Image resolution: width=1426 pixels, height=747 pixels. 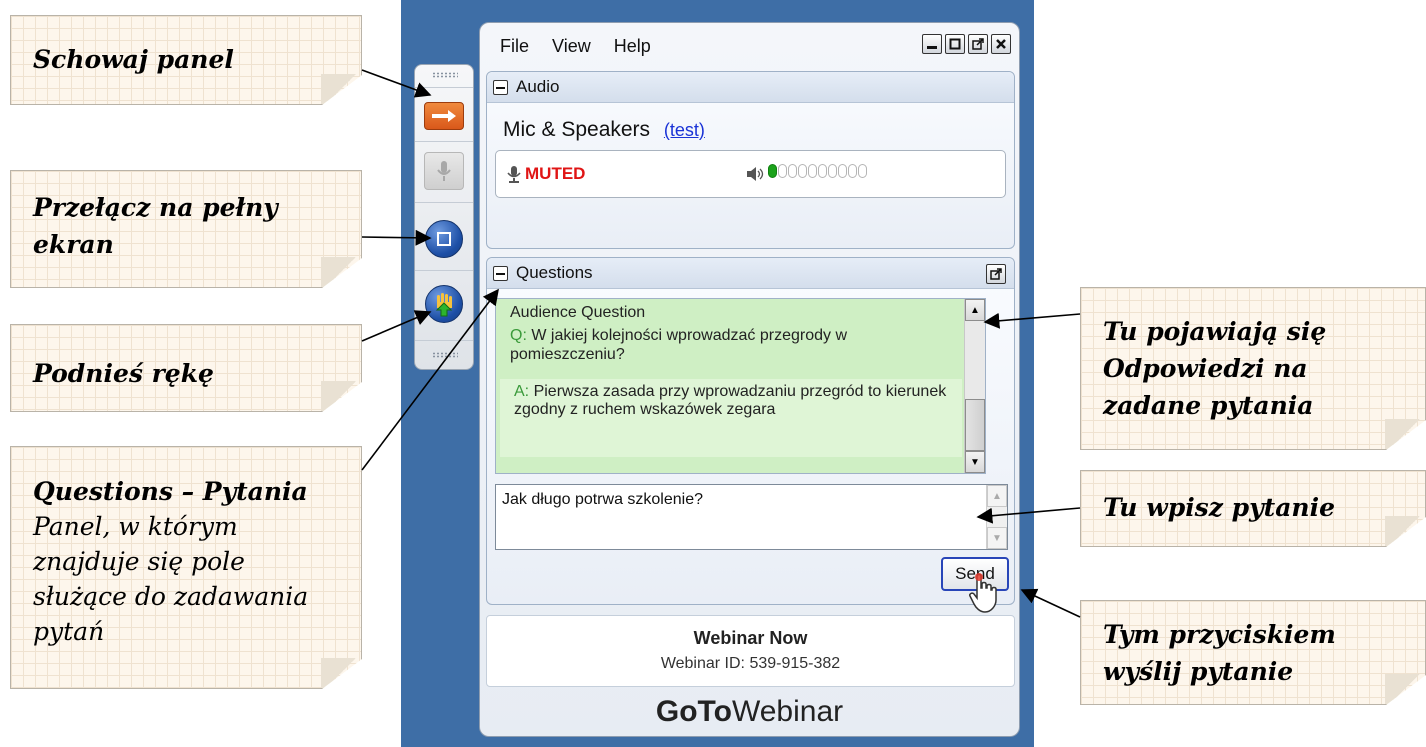 What do you see at coordinates (396, 326) in the screenshot?
I see `arrow-raise-hand` at bounding box center [396, 326].